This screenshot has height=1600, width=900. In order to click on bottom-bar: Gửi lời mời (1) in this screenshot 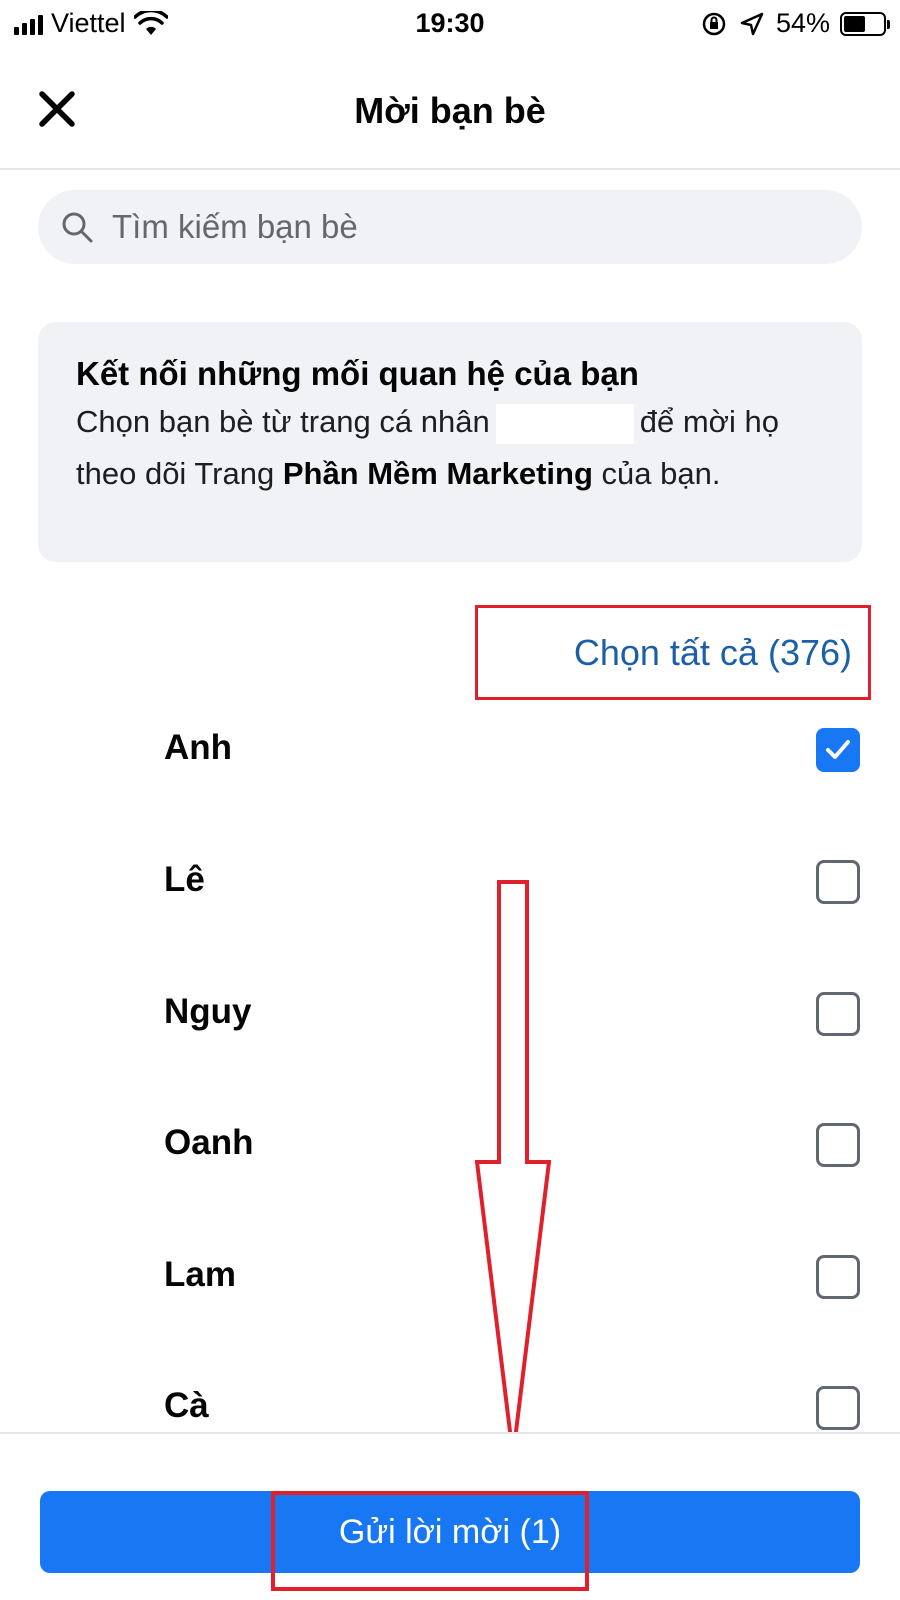, I will do `click(450, 1516)`.